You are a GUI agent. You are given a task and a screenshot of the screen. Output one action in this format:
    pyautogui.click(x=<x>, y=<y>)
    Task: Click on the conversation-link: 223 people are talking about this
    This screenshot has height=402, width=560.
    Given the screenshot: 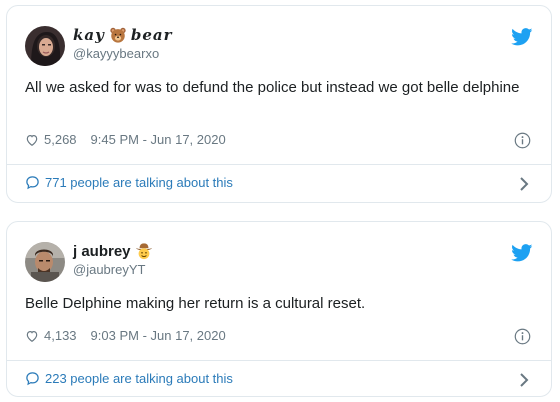 What is the action you would take?
    pyautogui.click(x=129, y=378)
    